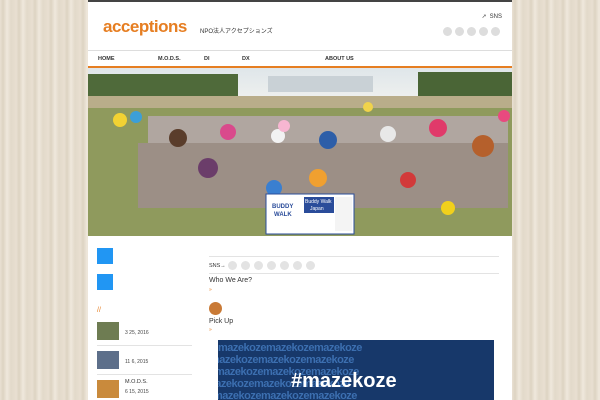  What do you see at coordinates (339, 59) in the screenshot?
I see `nav-about-us: ABOUT US` at bounding box center [339, 59].